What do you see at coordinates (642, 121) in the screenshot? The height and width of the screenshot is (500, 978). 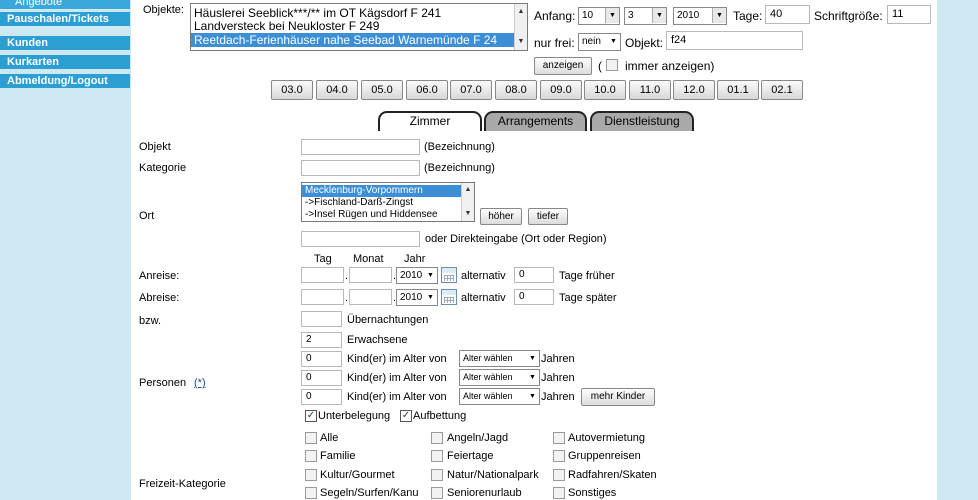 I see `tab-dienstleistung: Dienstleistung` at bounding box center [642, 121].